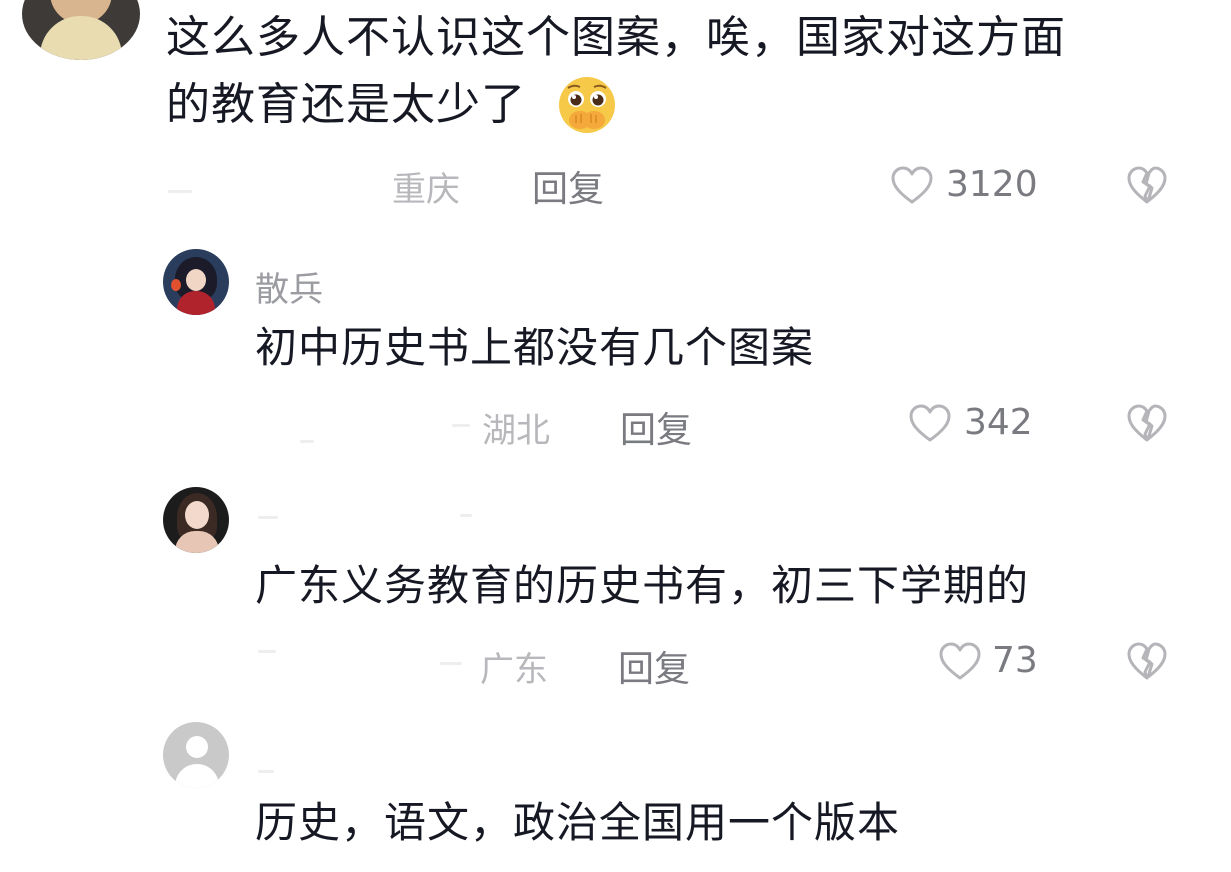 This screenshot has width=1231, height=872. What do you see at coordinates (426, 190) in the screenshot?
I see `comment-location: 重庆` at bounding box center [426, 190].